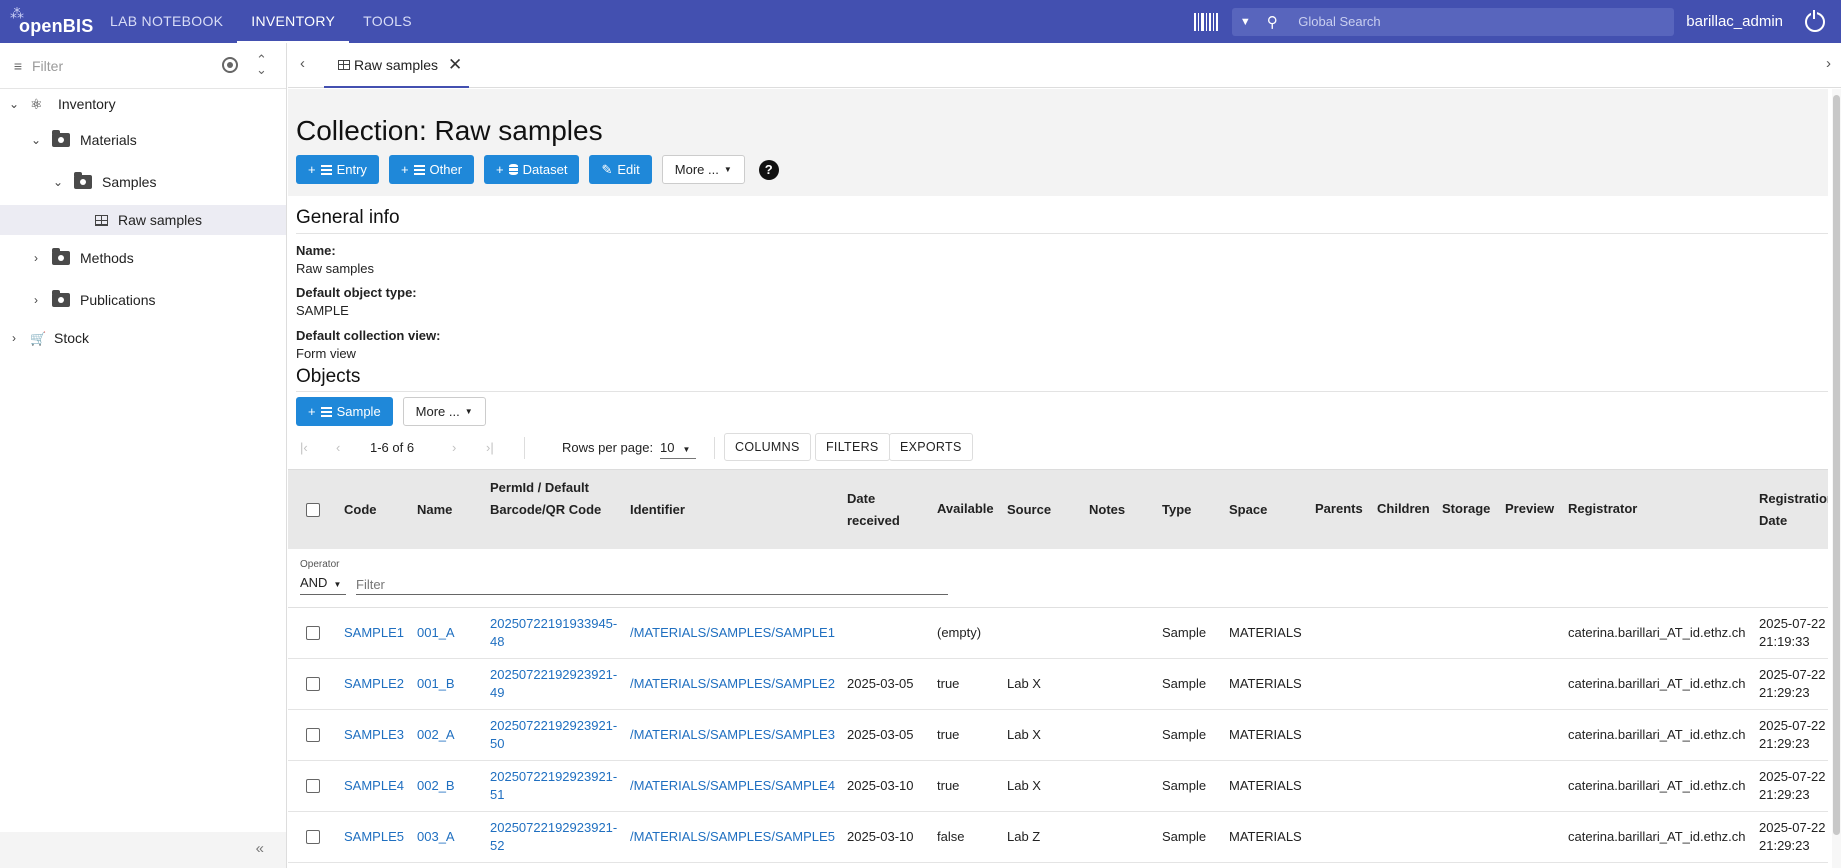 This screenshot has height=868, width=1841. I want to click on openbis-logo: ⁂ openBIS, so click(48, 21).